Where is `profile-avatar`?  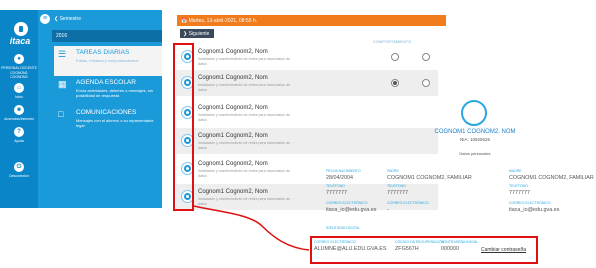
profile-avatar is located at coordinates (474, 113).